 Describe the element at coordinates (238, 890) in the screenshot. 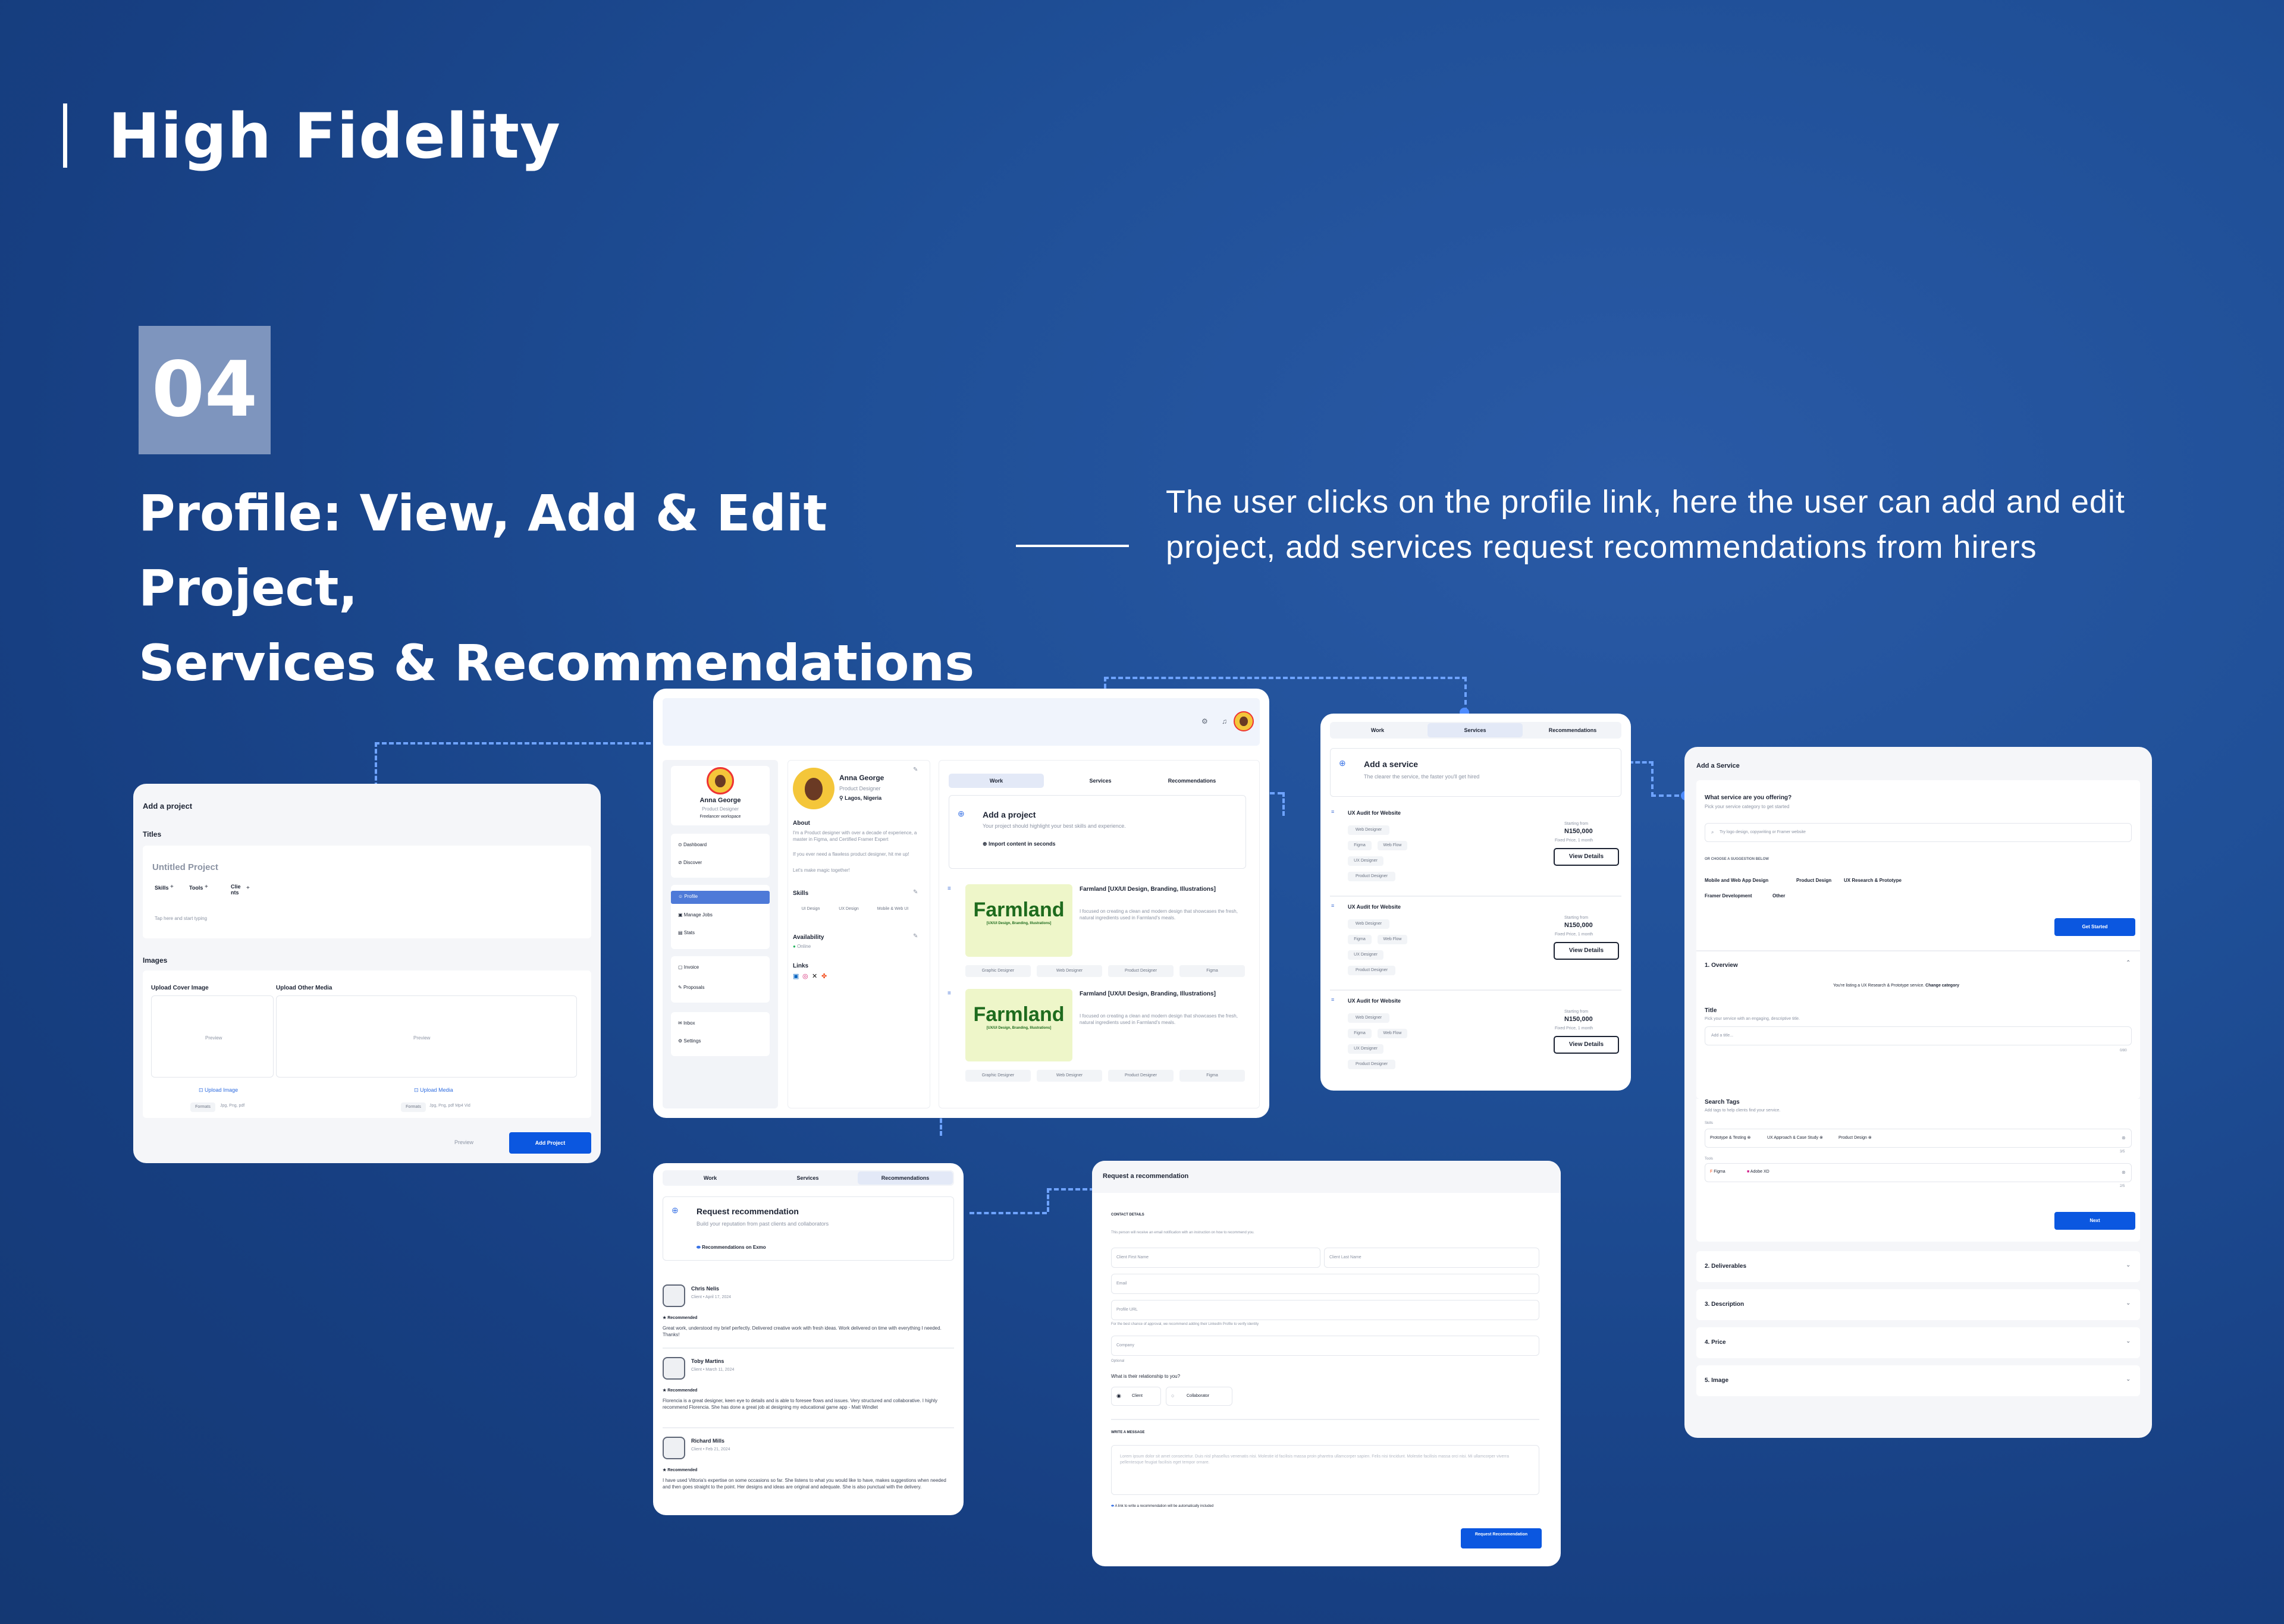

I see `clients-dropdown: Clie nts` at that location.